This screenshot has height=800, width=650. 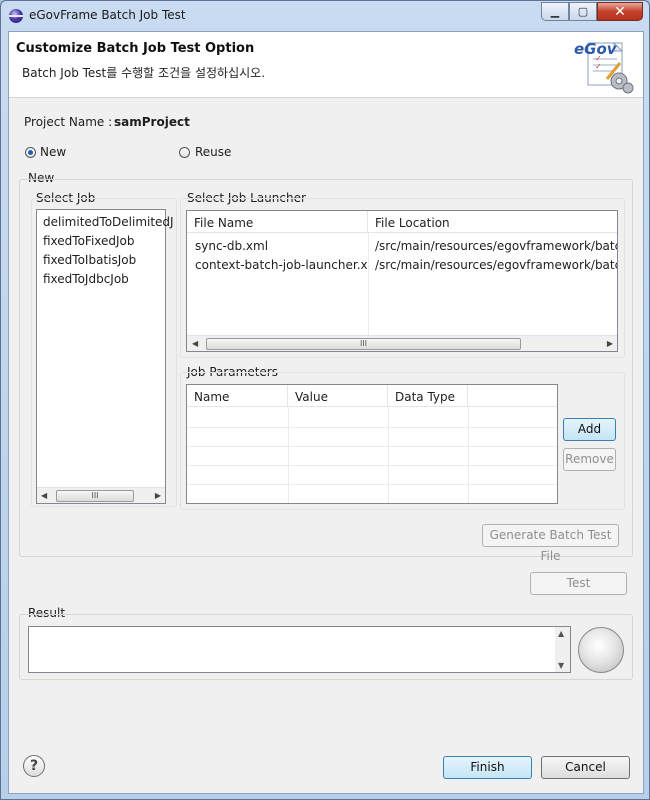 What do you see at coordinates (108, 222) in the screenshot?
I see `list-item: delimitedToDelimitedJ` at bounding box center [108, 222].